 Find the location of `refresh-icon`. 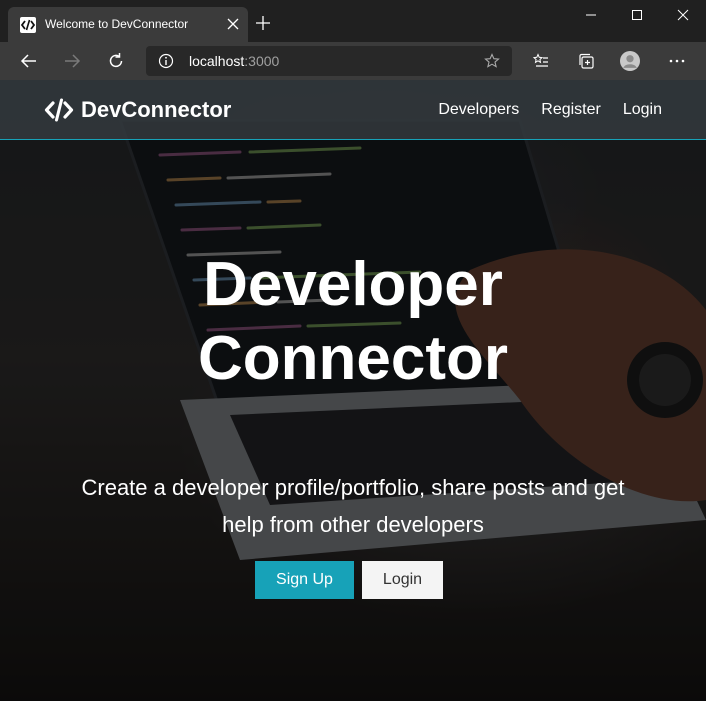

refresh-icon is located at coordinates (116, 61).